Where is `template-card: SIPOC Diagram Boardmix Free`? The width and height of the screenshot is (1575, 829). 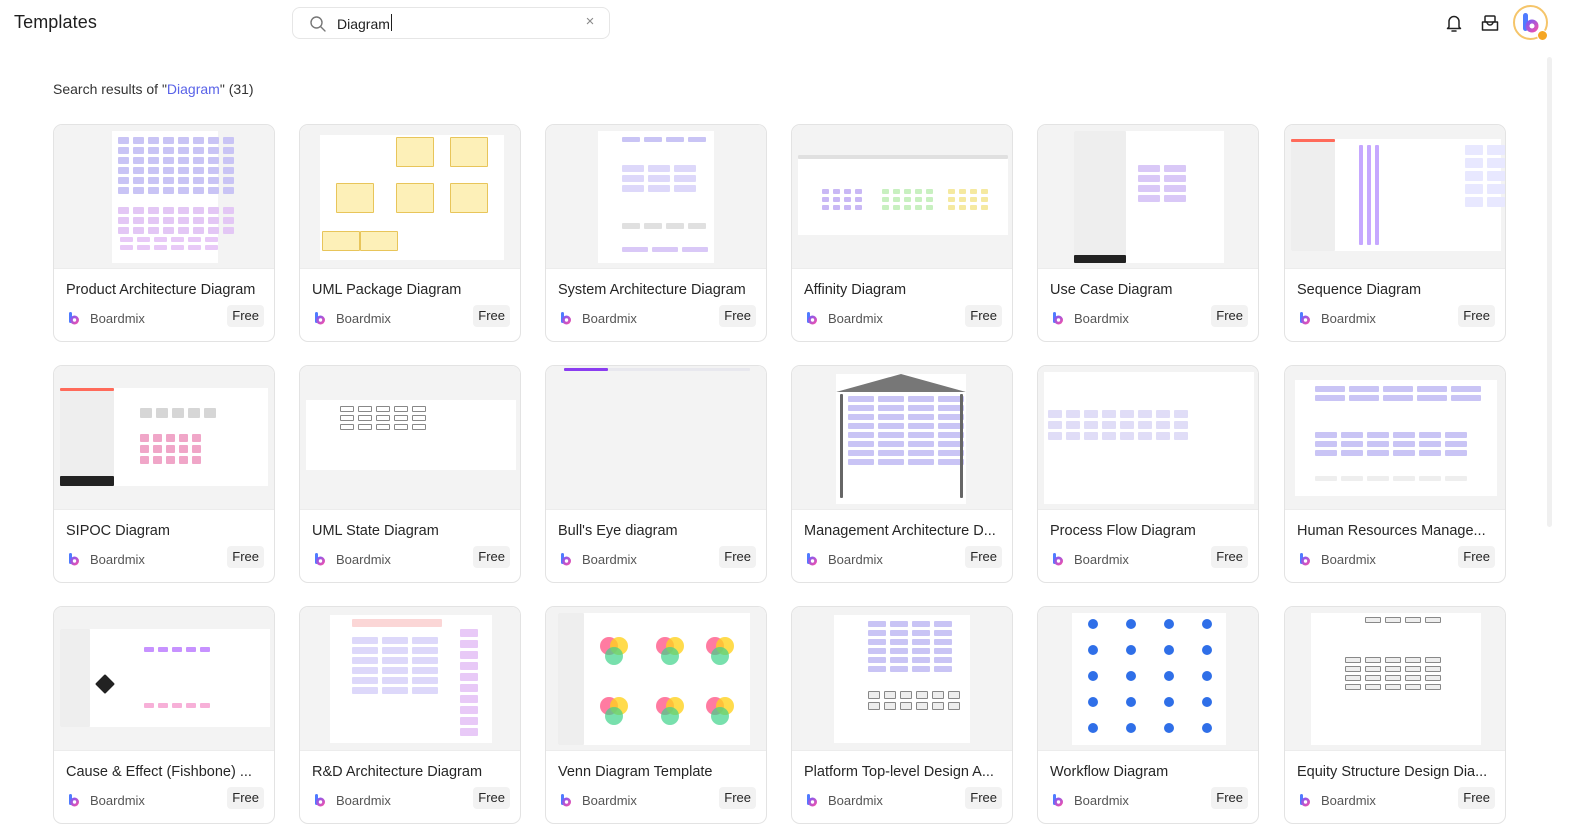
template-card: SIPOC Diagram Boardmix Free is located at coordinates (164, 474).